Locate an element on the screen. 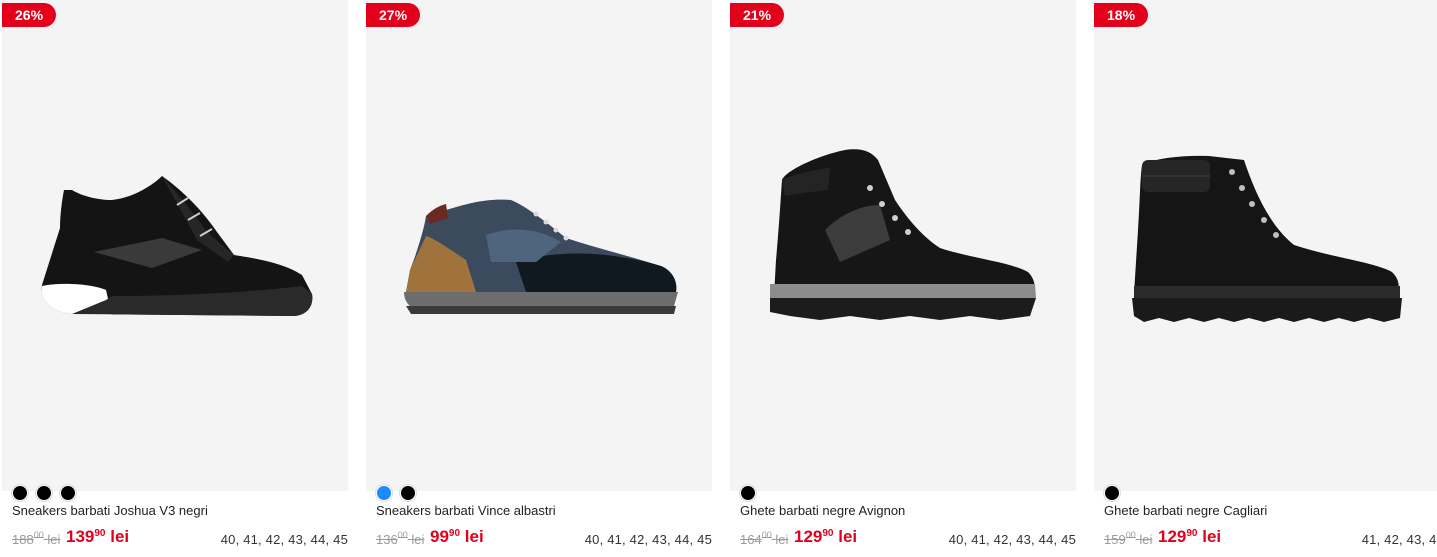 Image resolution: width=1437 pixels, height=557 pixels. black-sneaker-image is located at coordinates (177, 246).